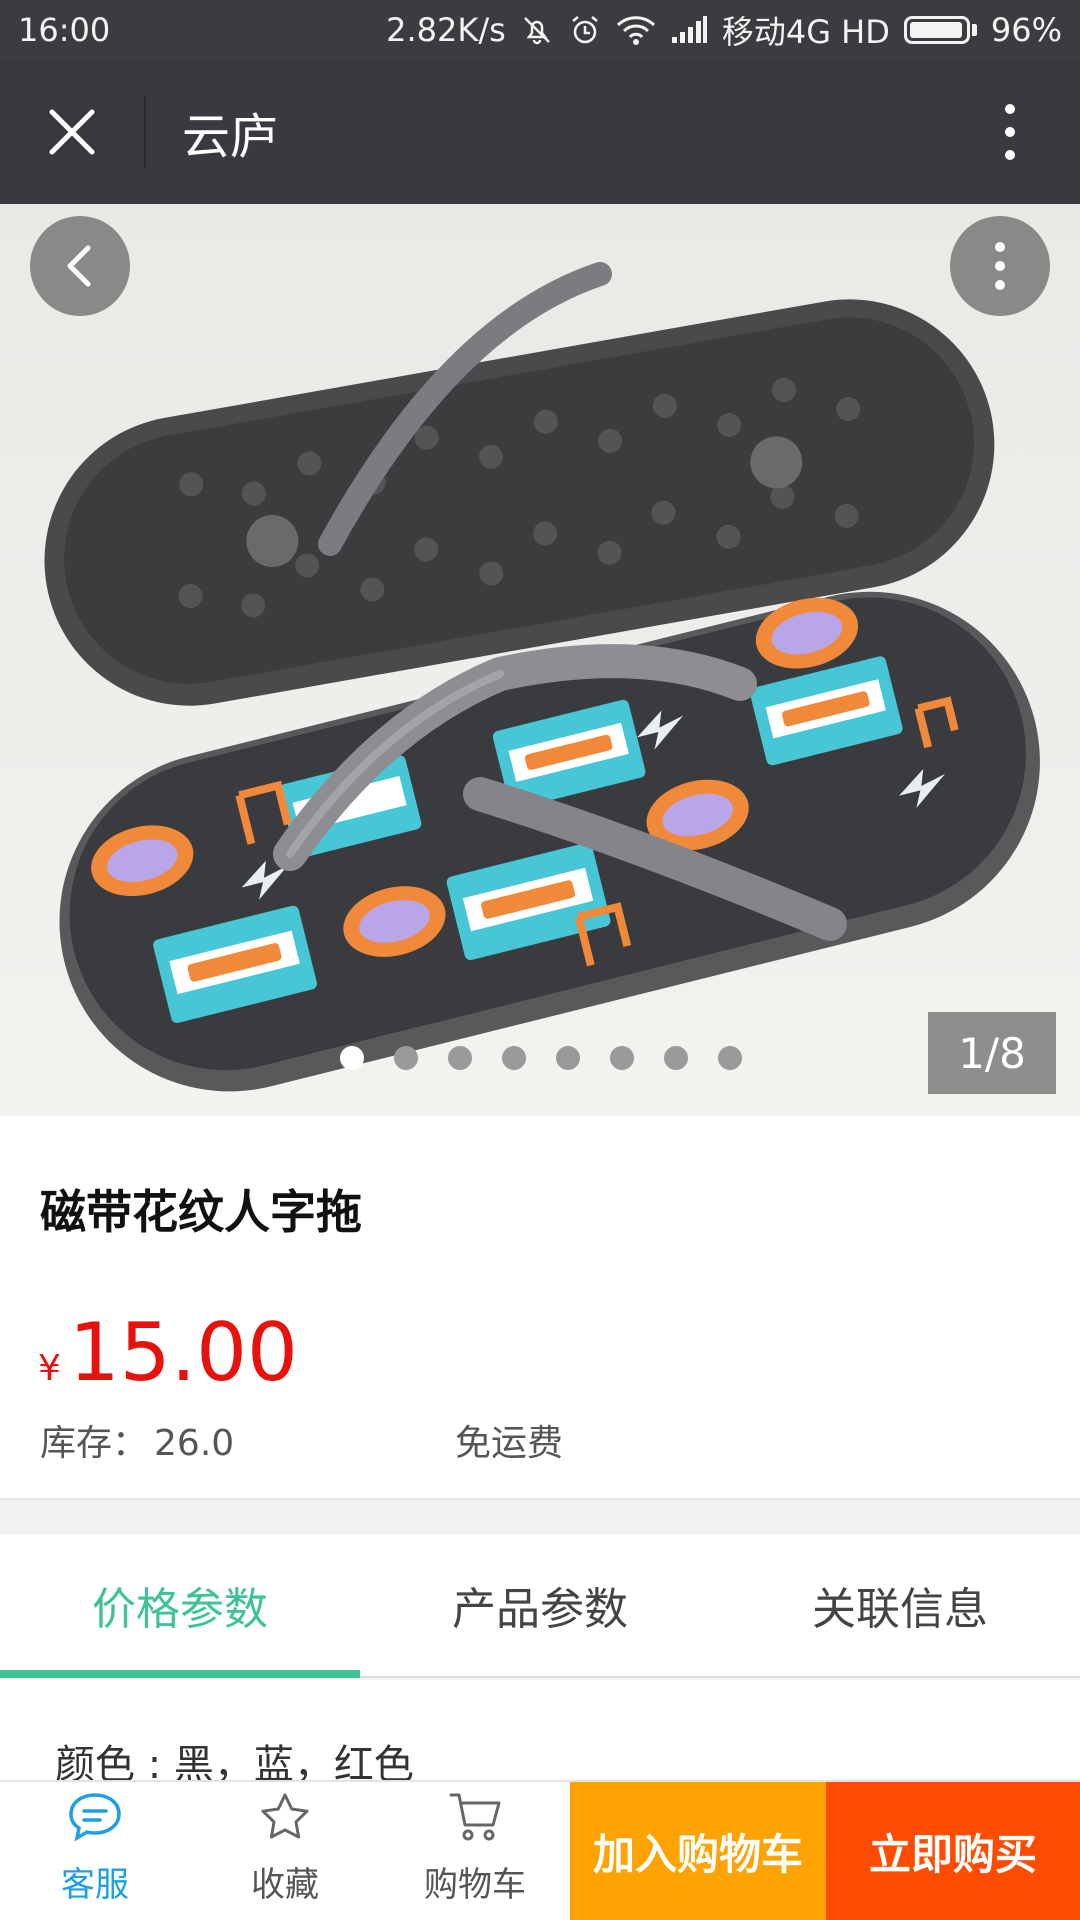  I want to click on header-divider, so click(145, 132).